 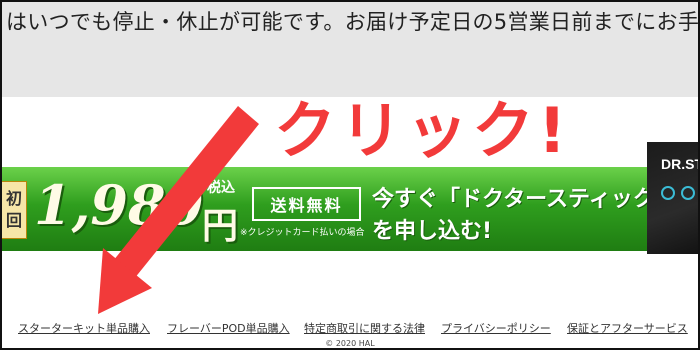 What do you see at coordinates (627, 328) in the screenshot?
I see `footer-link-warranty: 保証とアフターサービス` at bounding box center [627, 328].